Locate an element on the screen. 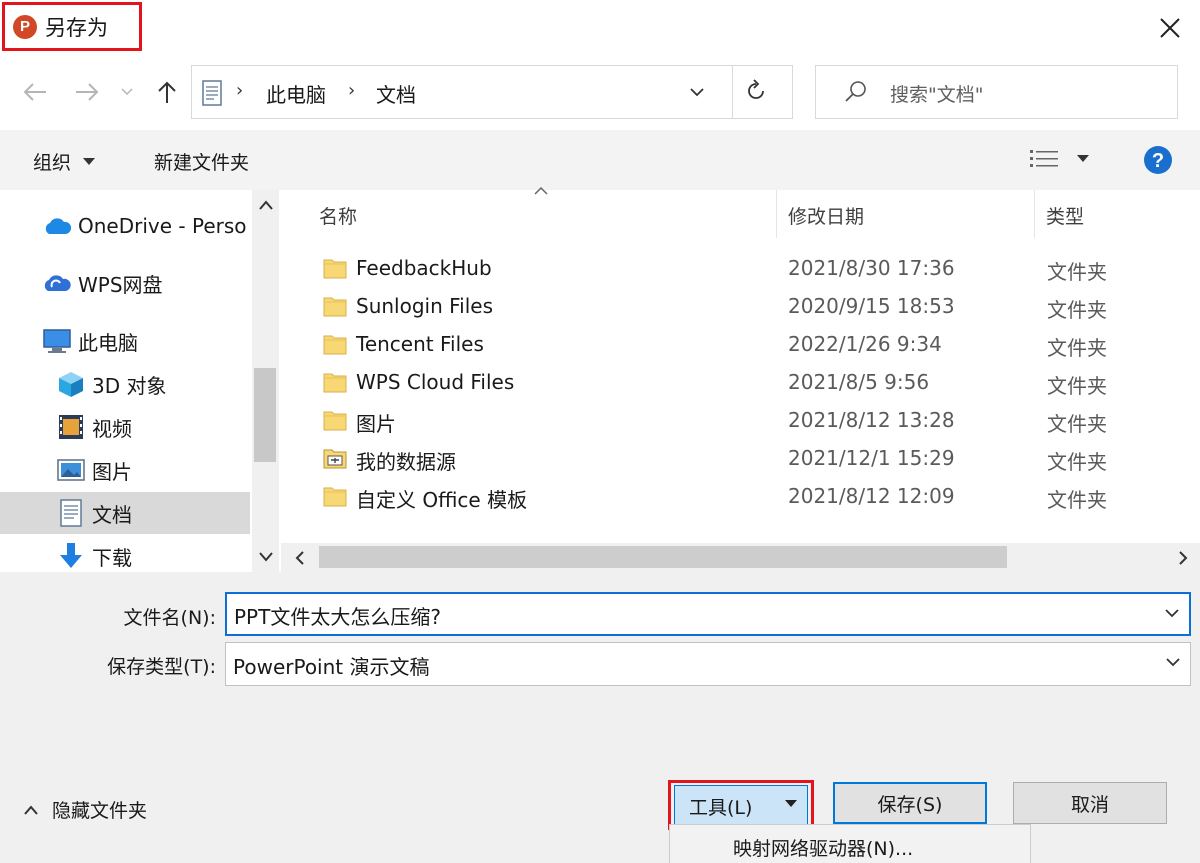 This screenshot has height=863, width=1200. nav-label: 3D 对象 is located at coordinates (129, 385).